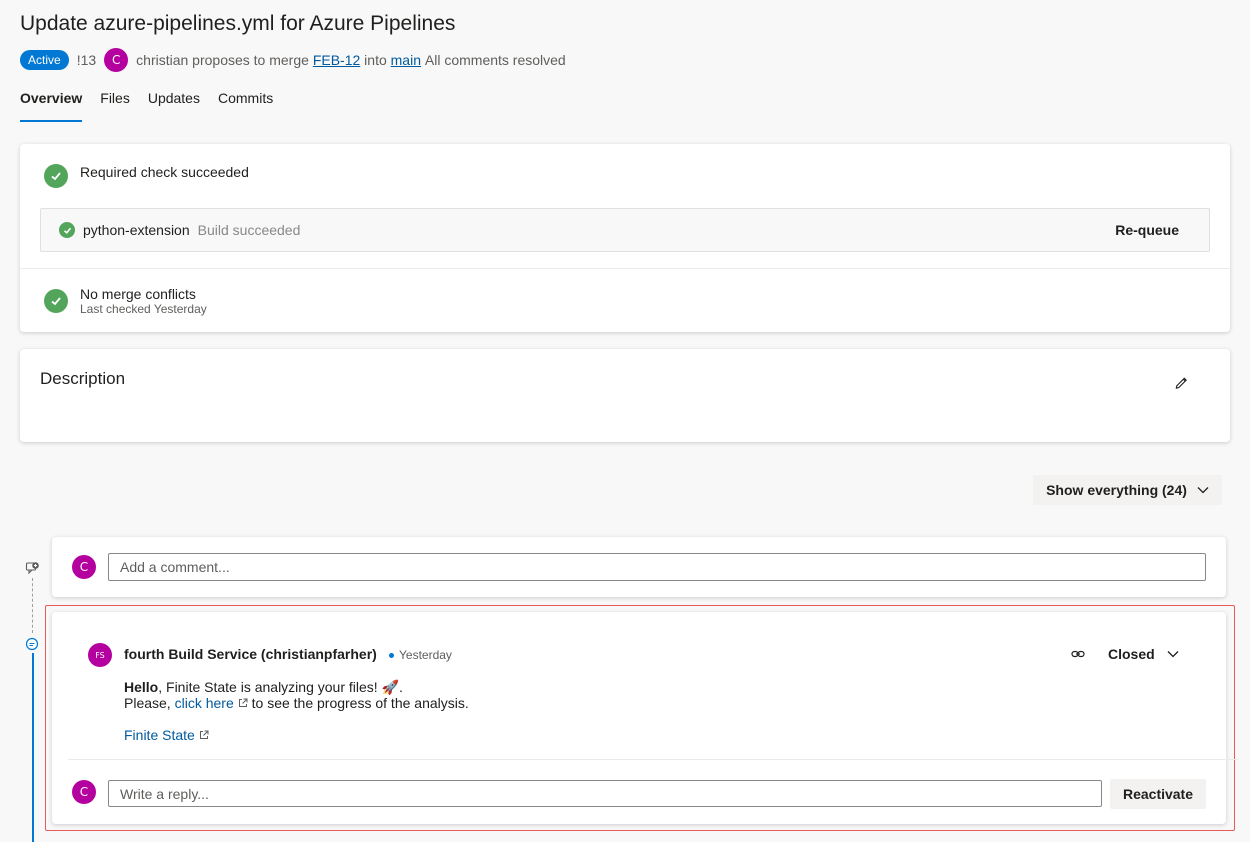 The height and width of the screenshot is (842, 1250). Describe the element at coordinates (51, 106) in the screenshot. I see `tab-overview: Overview` at that location.